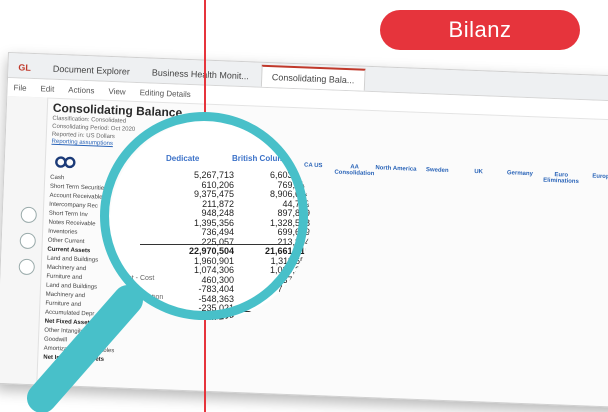 Image resolution: width=608 pixels, height=412 pixels. Describe the element at coordinates (437, 177) in the screenshot. I see `column-header: Sweden` at that location.